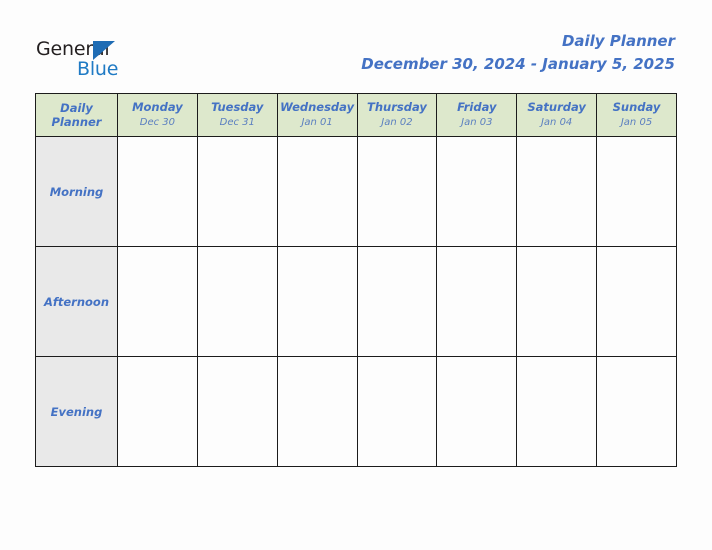 This screenshot has height=550, width=712. I want to click on day-date-label: Jan 01, so click(317, 122).